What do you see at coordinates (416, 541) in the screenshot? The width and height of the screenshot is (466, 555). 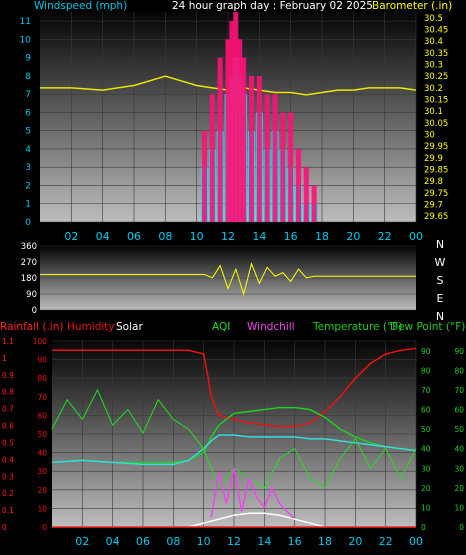 I see `temp-x-tick-label: 00` at bounding box center [416, 541].